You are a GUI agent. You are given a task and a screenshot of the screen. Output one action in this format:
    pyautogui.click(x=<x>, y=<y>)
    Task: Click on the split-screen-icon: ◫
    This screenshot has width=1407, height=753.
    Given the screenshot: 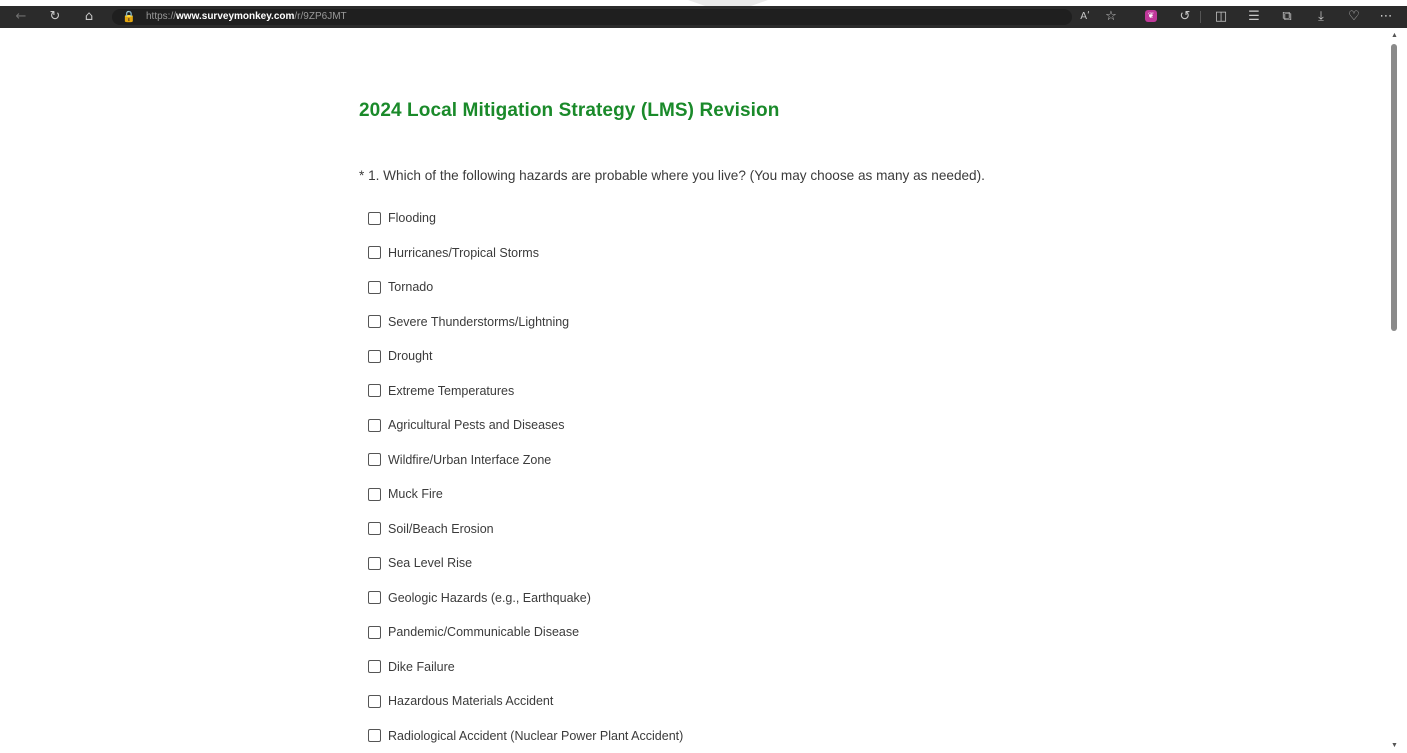 What is the action you would take?
    pyautogui.click(x=1221, y=17)
    